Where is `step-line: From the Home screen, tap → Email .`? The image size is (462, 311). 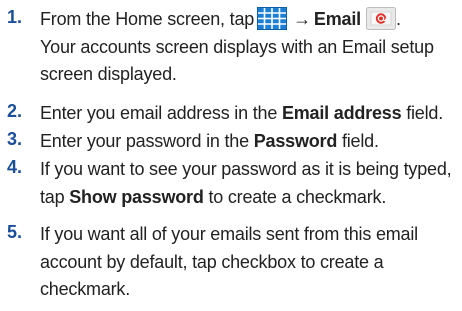 step-line: From the Home screen, tap → Email . is located at coordinates (250, 20).